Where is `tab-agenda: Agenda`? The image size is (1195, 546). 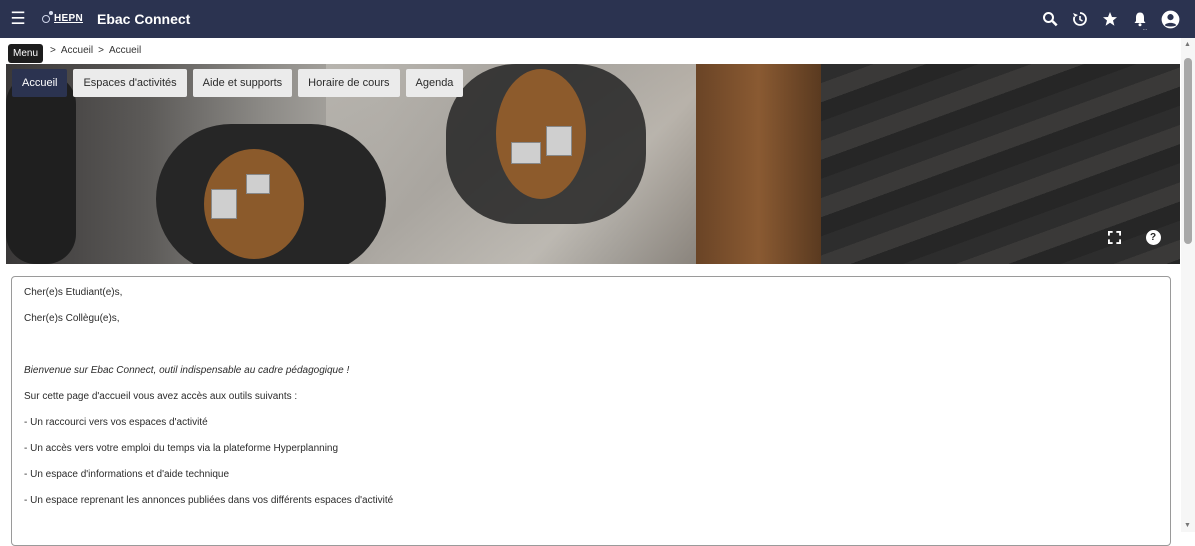 tab-agenda: Agenda is located at coordinates (434, 83).